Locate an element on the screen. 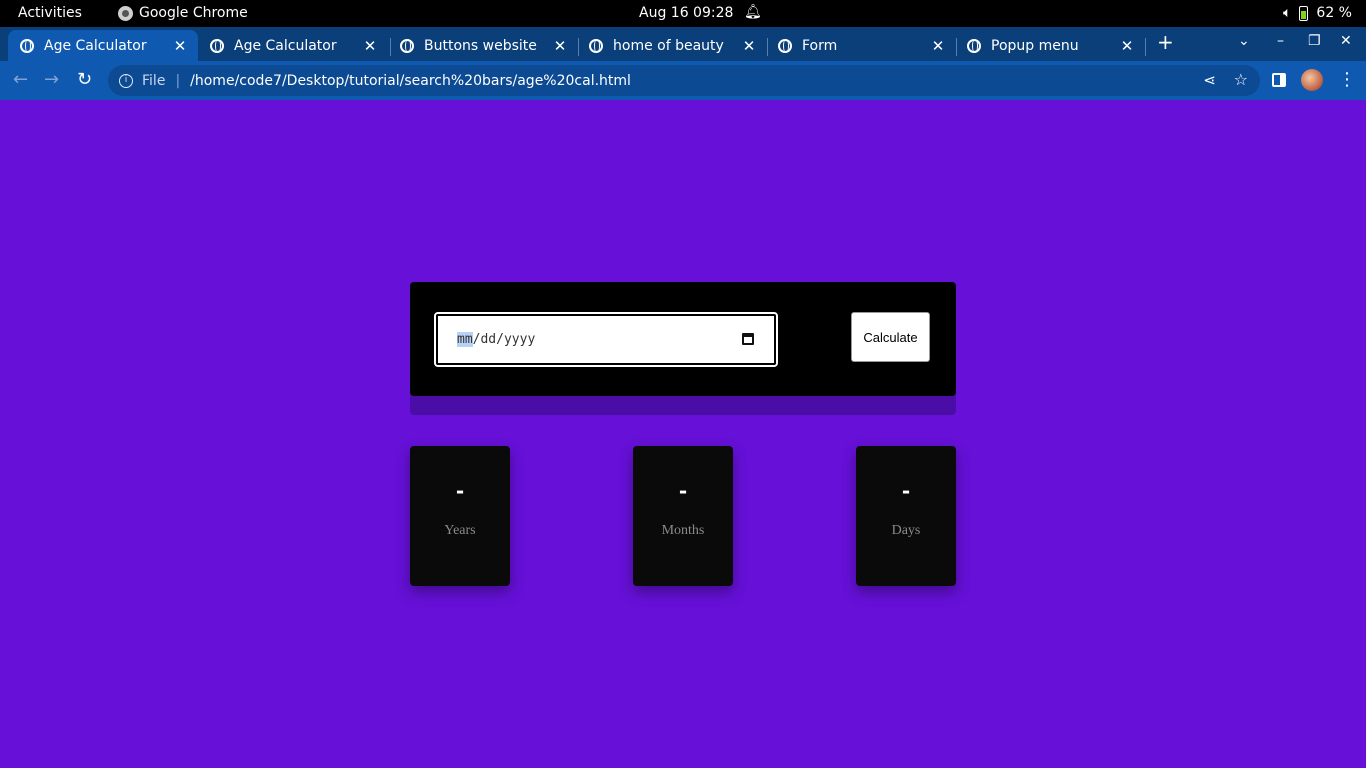 Image resolution: width=1366 pixels, height=768 pixels. url-scheme: File is located at coordinates (154, 80).